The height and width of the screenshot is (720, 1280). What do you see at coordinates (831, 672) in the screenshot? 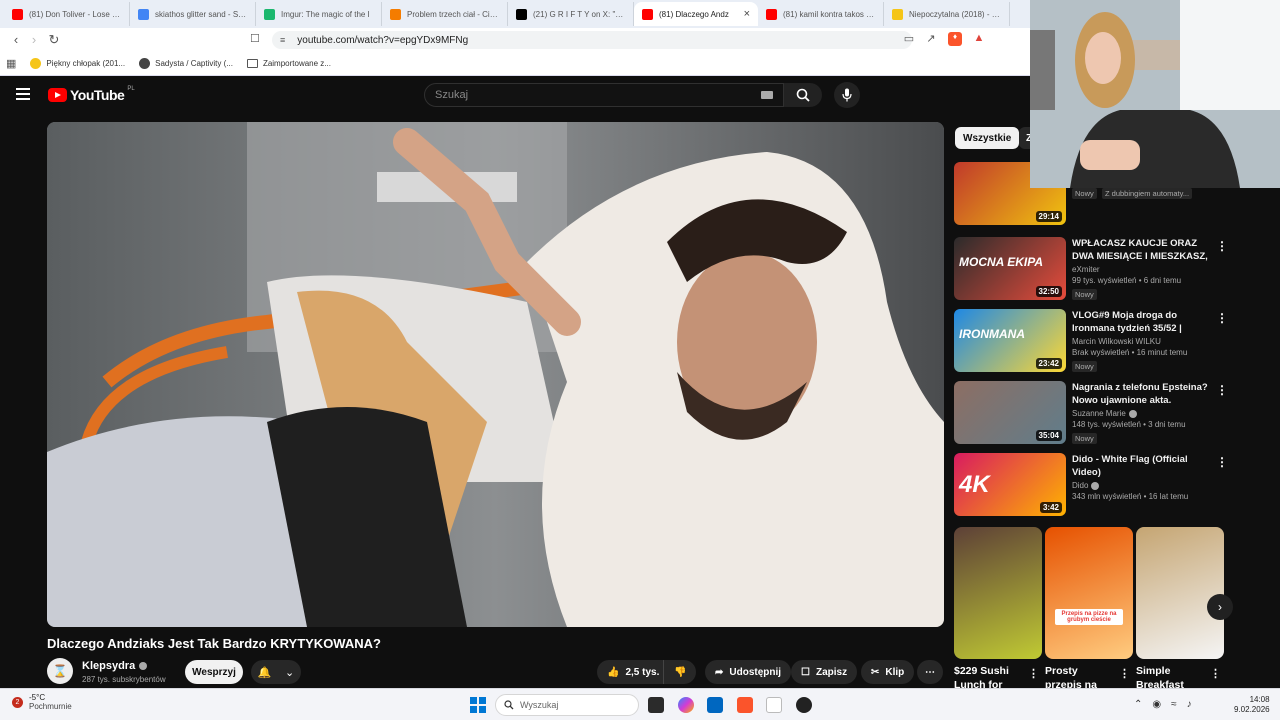
I see `save-label: Zapisz` at bounding box center [831, 672].